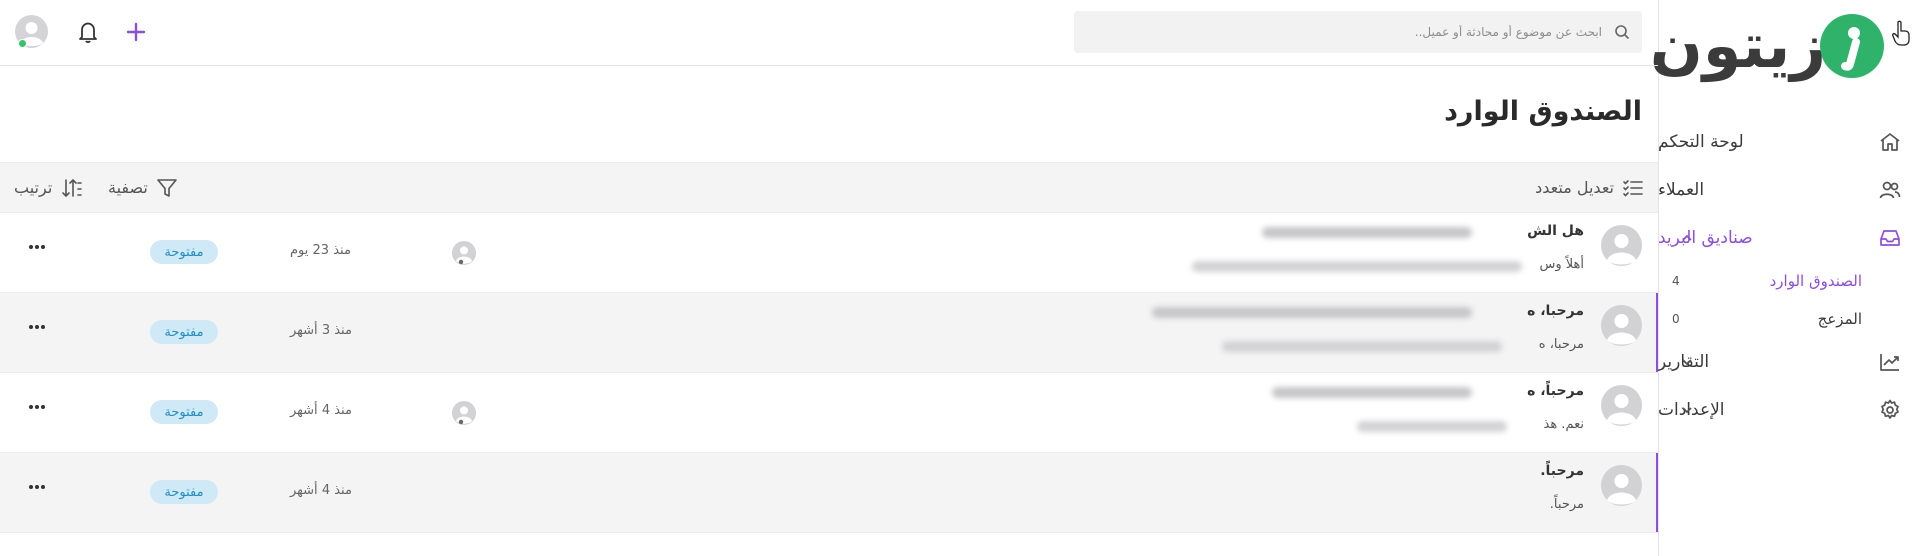 The image size is (1912, 556). Describe the element at coordinates (829, 253) in the screenshot. I see `conversation-row: هل الش أهلاً وس منذ 23 يوم مفتوحة` at that location.